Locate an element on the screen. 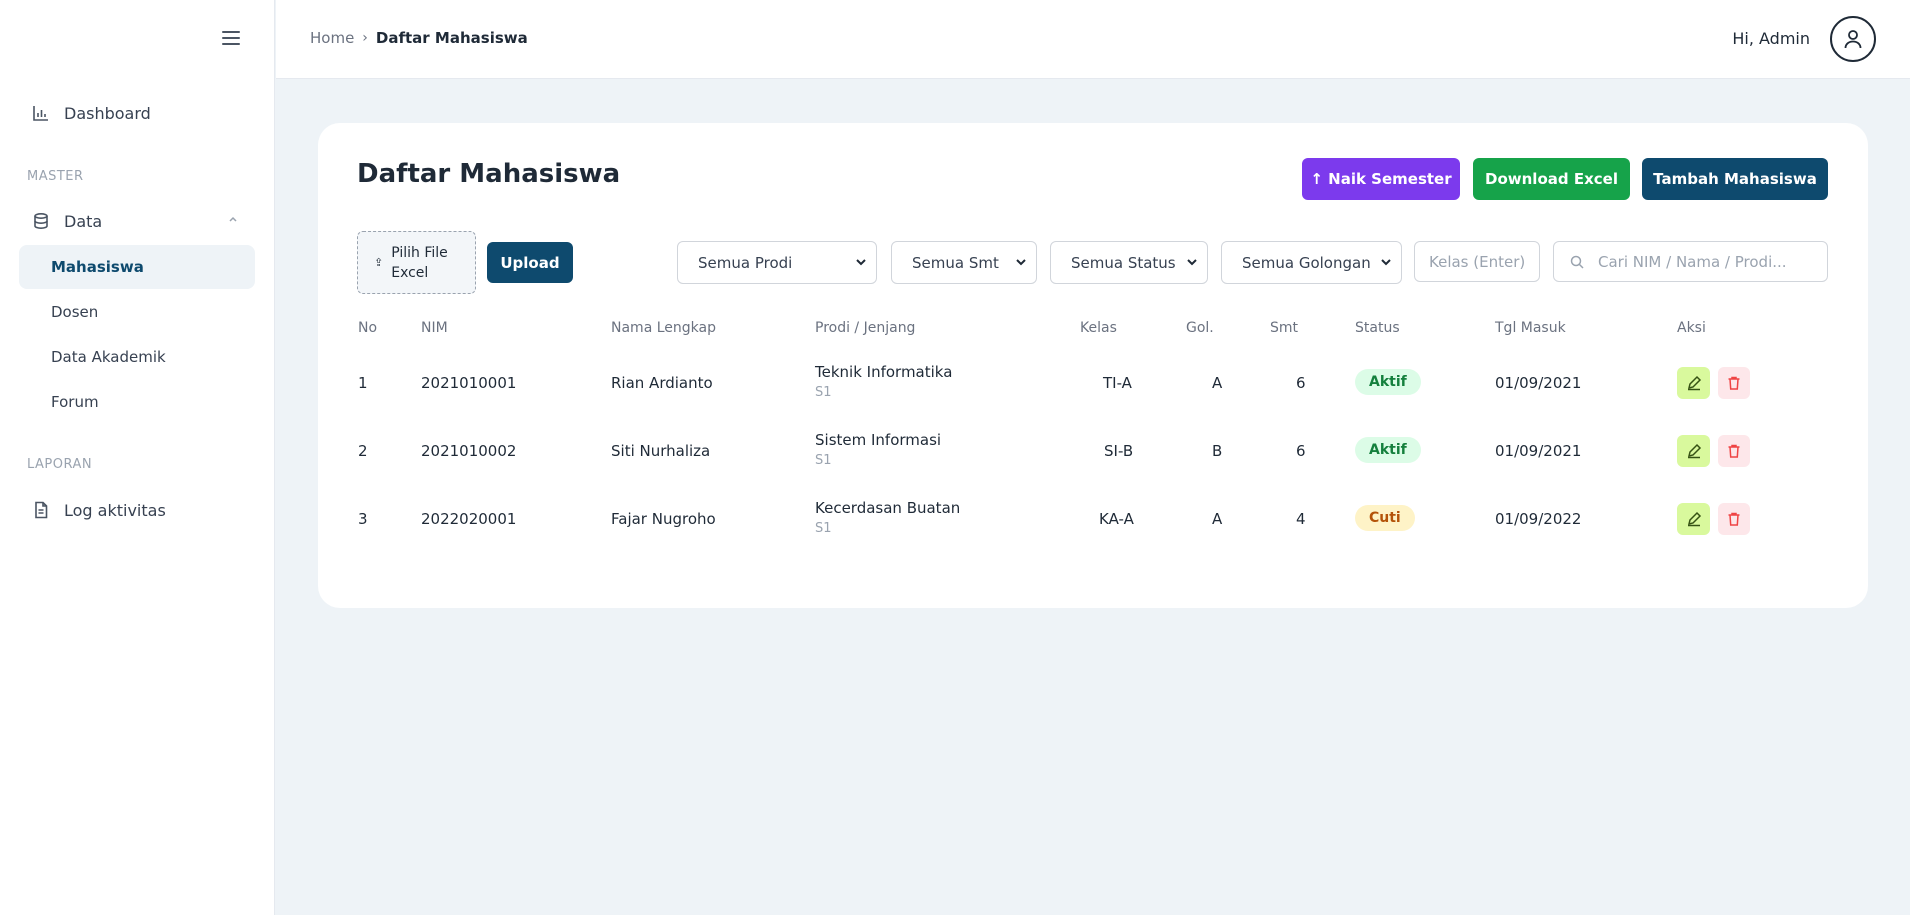  sidebar-item-log-aktivitas: Log aktivitas is located at coordinates (137, 510).